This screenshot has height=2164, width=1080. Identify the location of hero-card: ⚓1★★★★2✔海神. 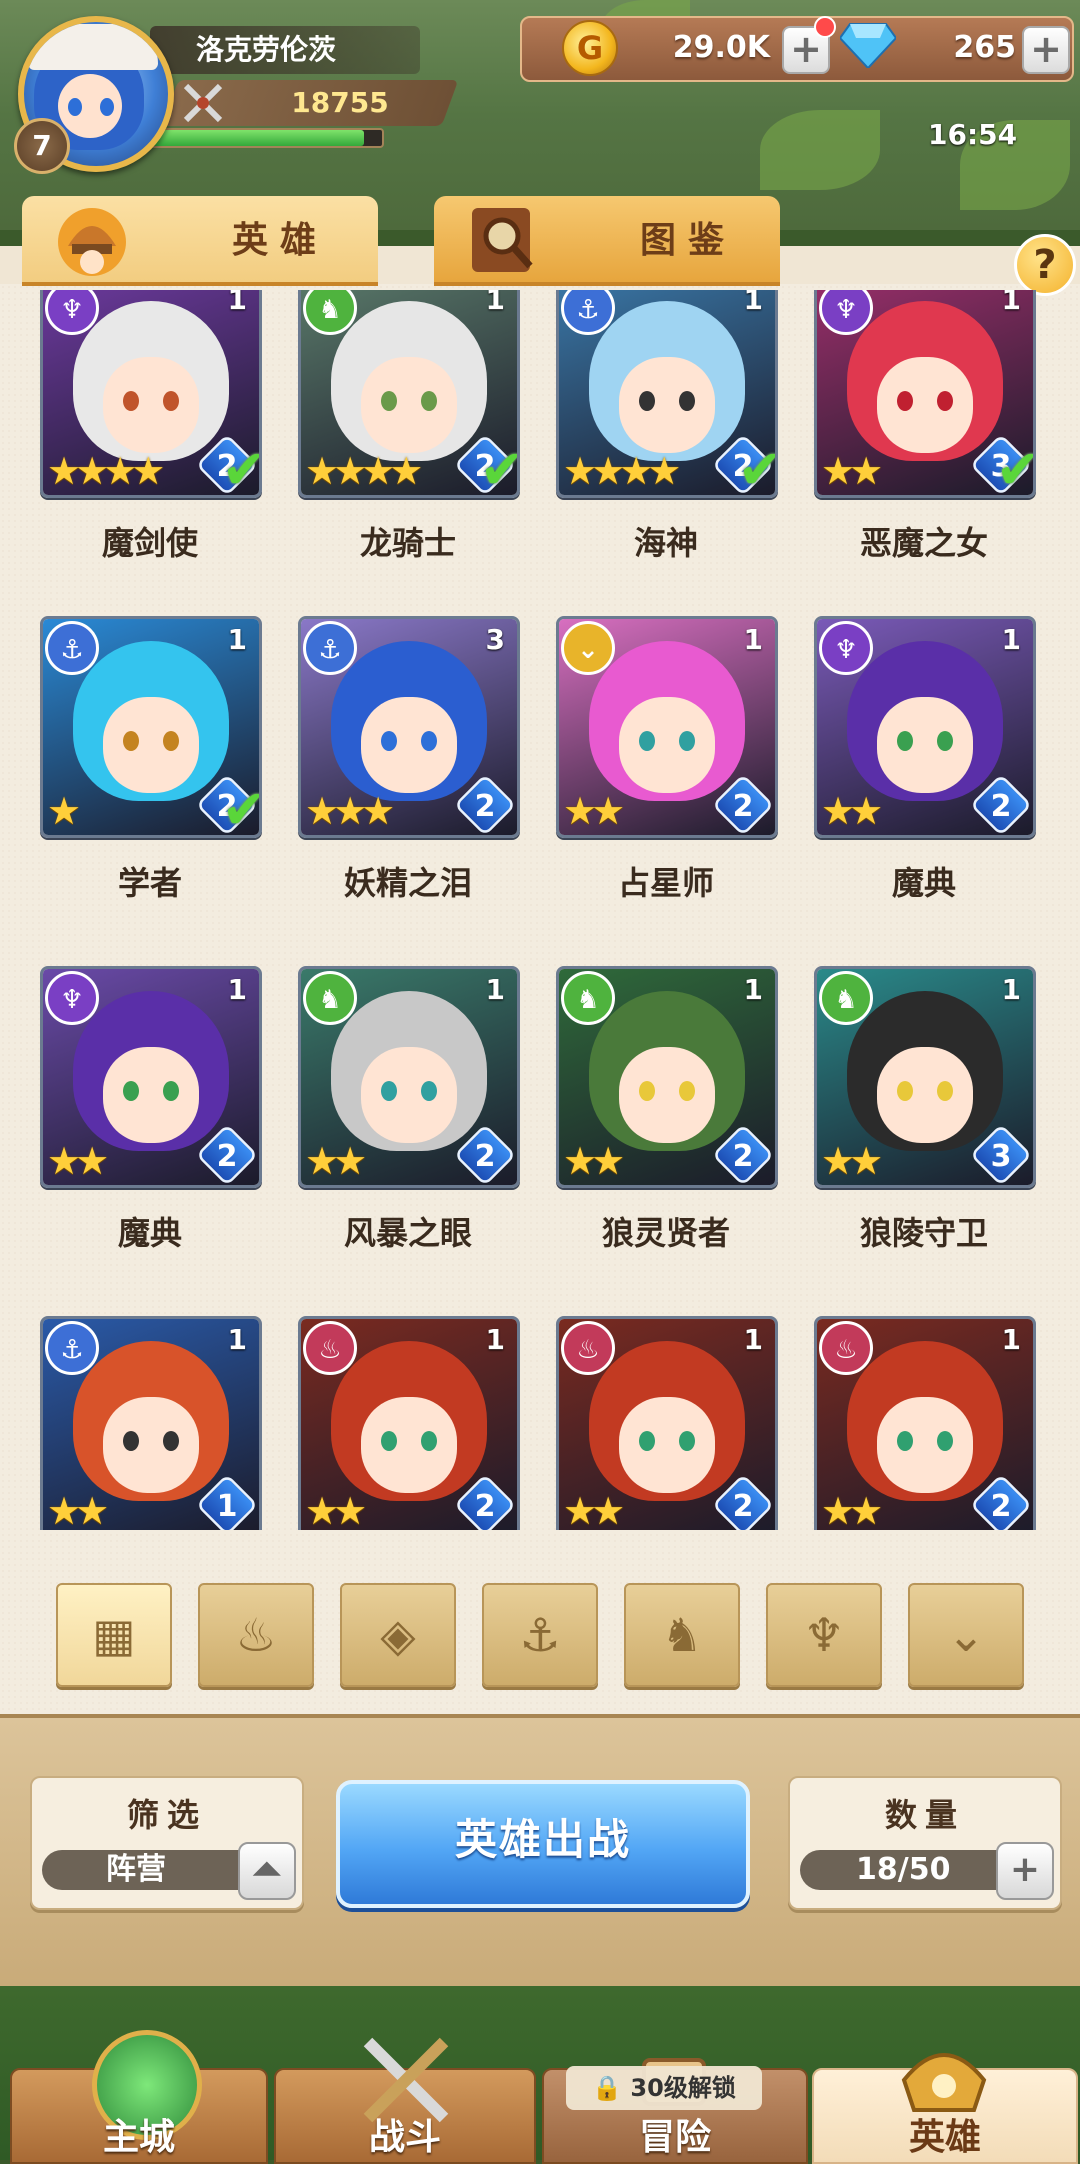
(667, 427).